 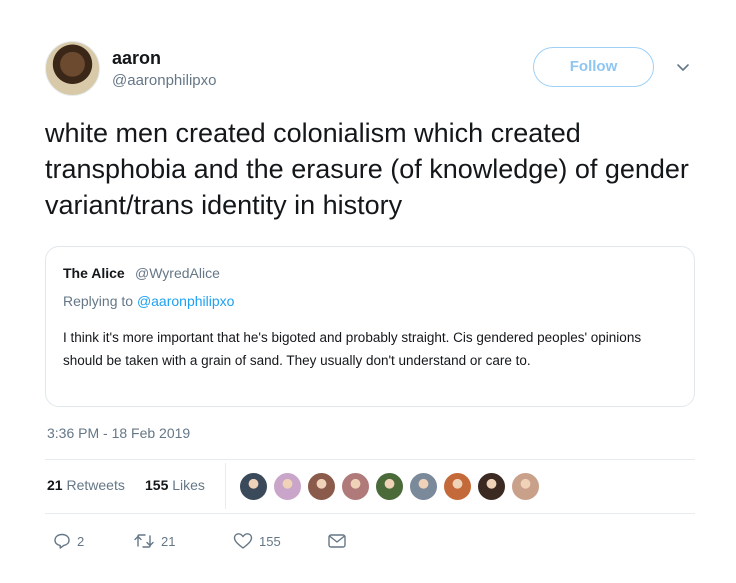 I want to click on envelope-icon, so click(x=337, y=541).